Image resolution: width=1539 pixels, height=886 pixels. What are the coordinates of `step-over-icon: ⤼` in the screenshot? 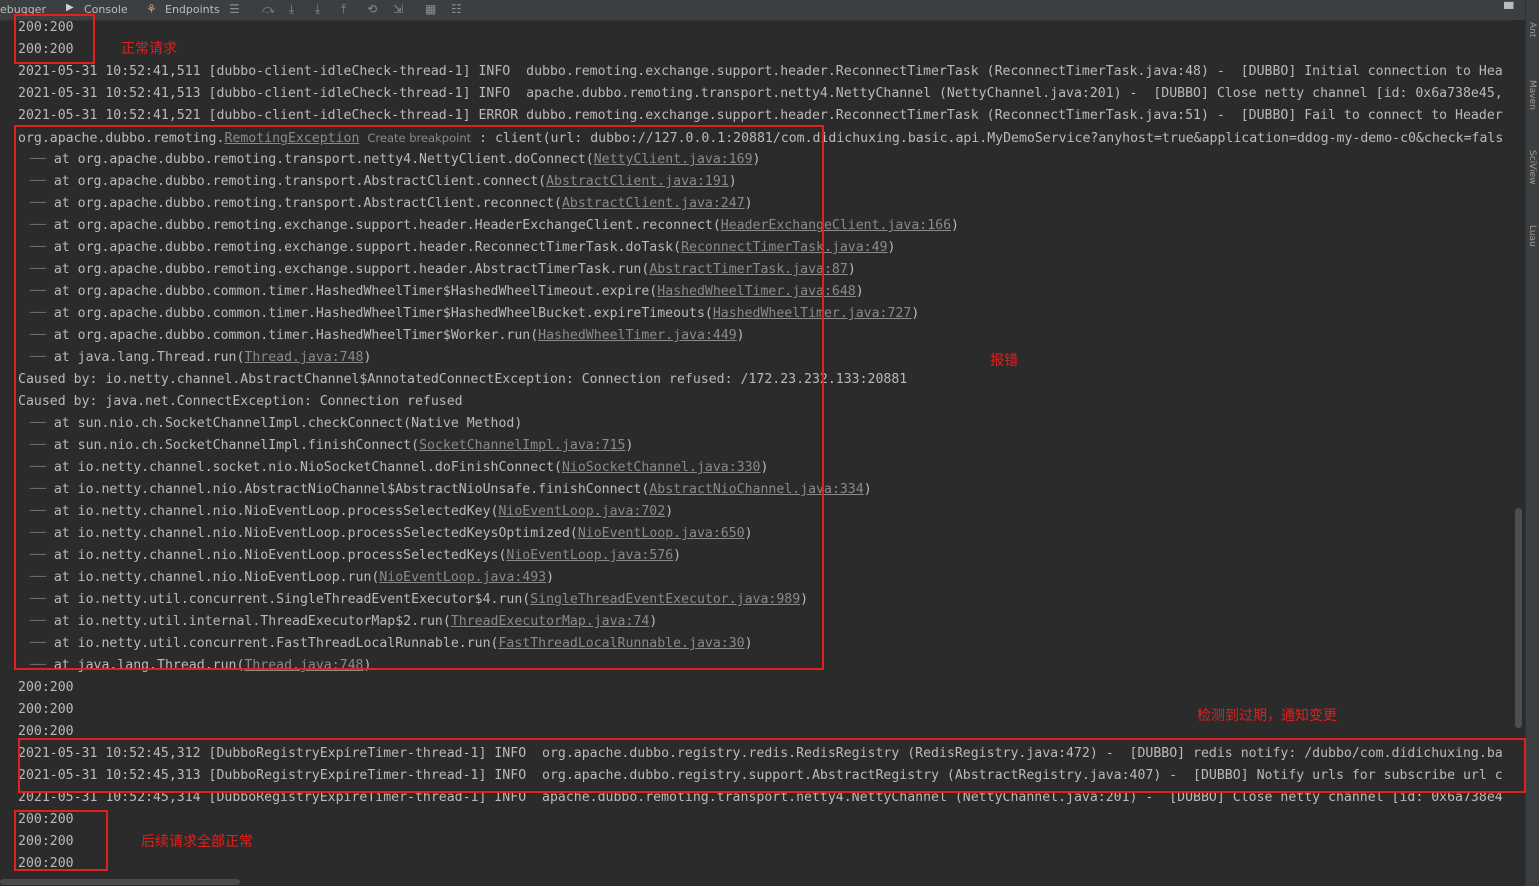 It's located at (268, 9).